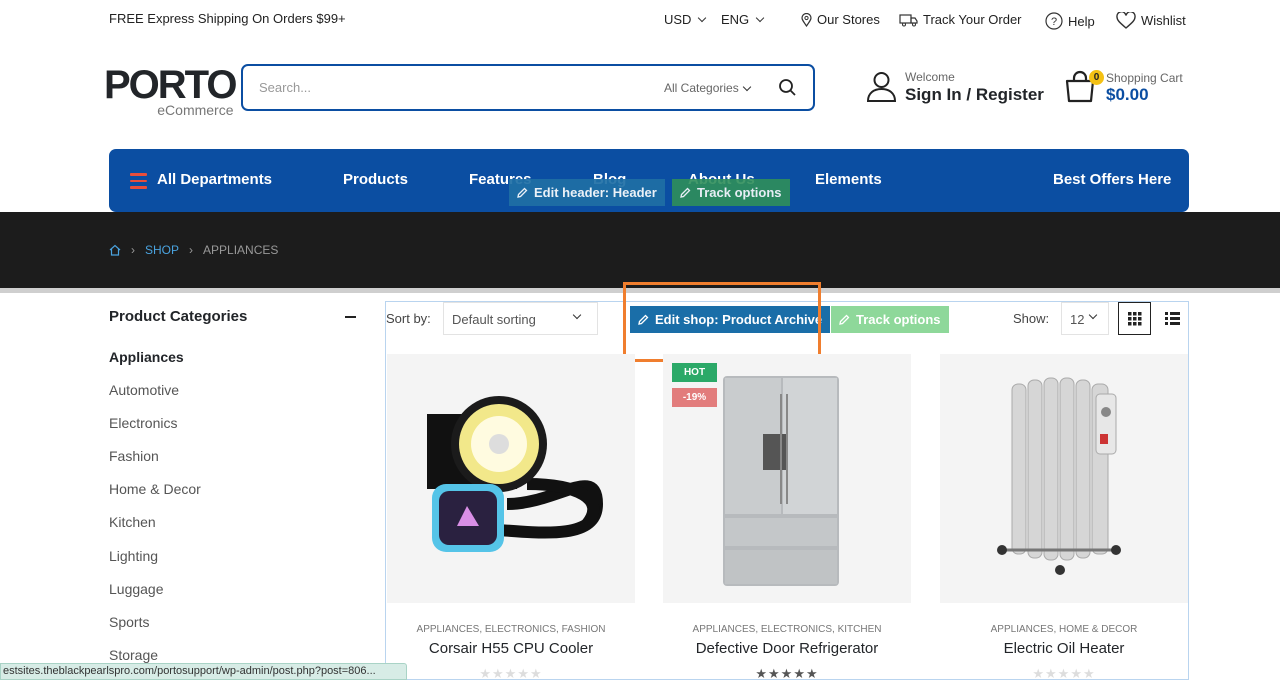  What do you see at coordinates (115, 250) in the screenshot?
I see `home-icon` at bounding box center [115, 250].